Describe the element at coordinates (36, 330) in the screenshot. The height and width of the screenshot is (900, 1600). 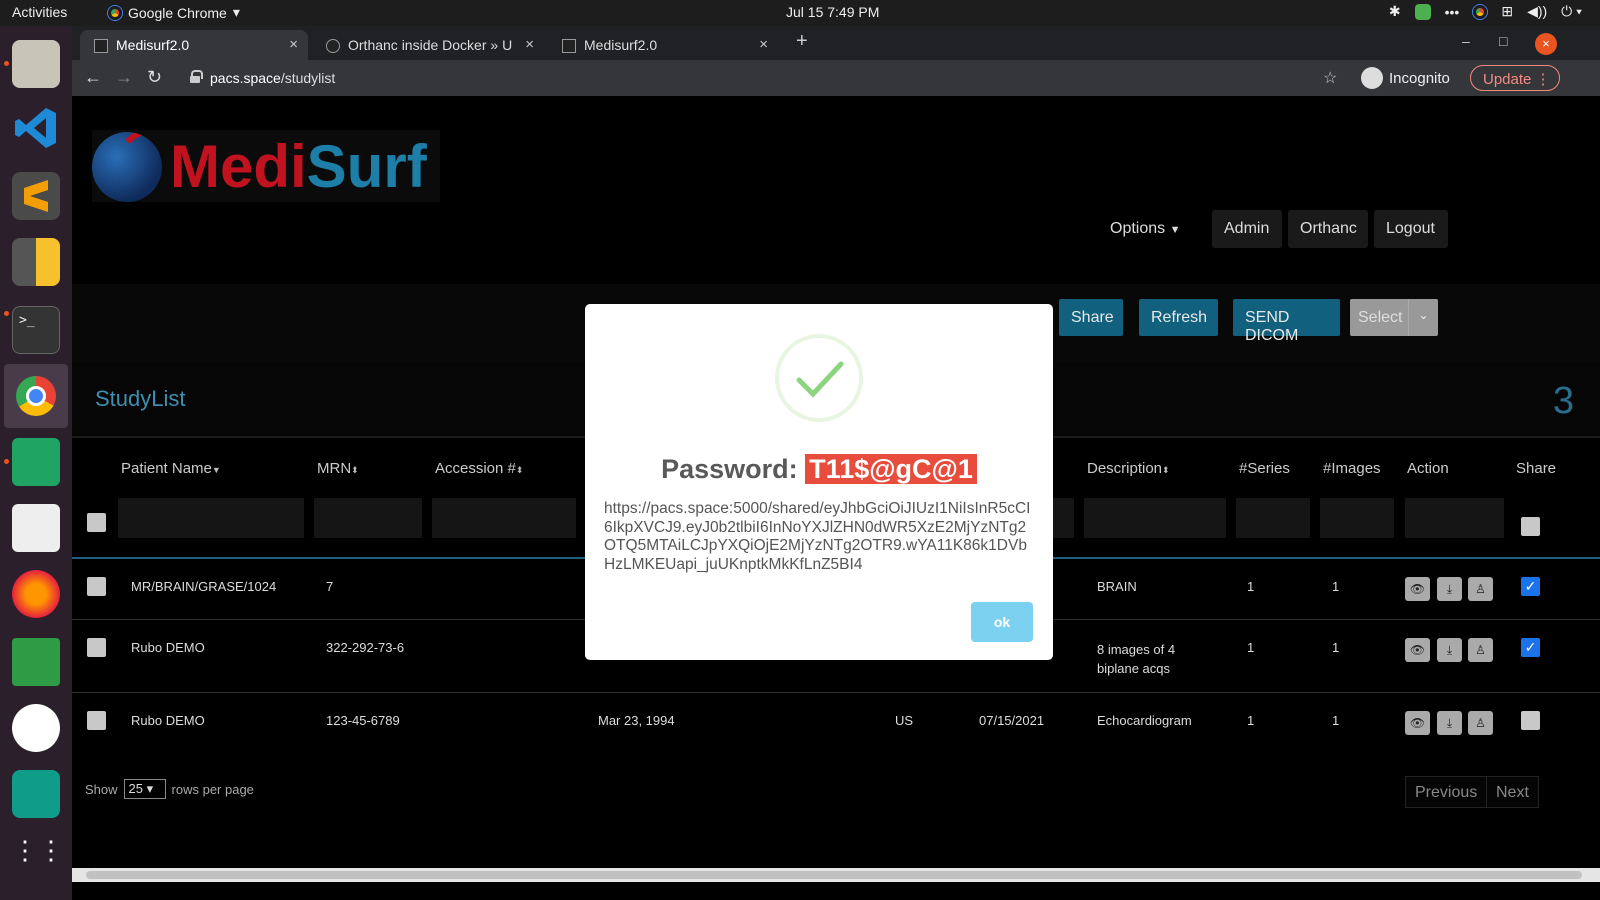
I see `terminal-icon: >_` at that location.